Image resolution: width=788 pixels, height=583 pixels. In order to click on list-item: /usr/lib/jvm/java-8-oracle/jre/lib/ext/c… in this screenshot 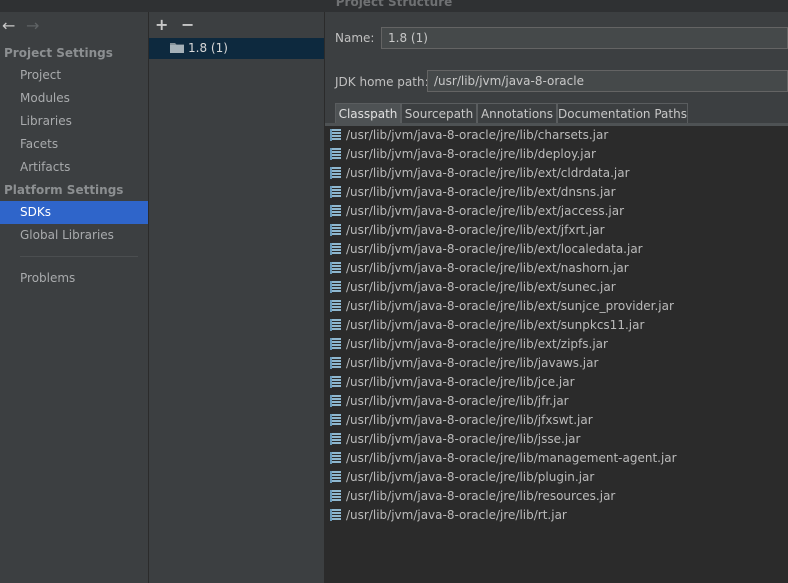, I will do `click(556, 173)`.